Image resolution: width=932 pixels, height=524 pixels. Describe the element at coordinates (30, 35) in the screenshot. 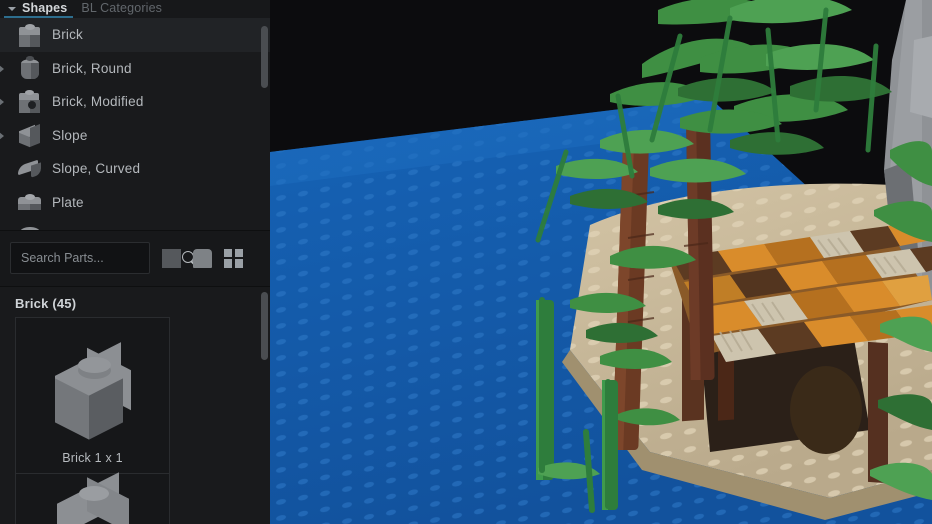

I see `brick-1x1-icon` at that location.